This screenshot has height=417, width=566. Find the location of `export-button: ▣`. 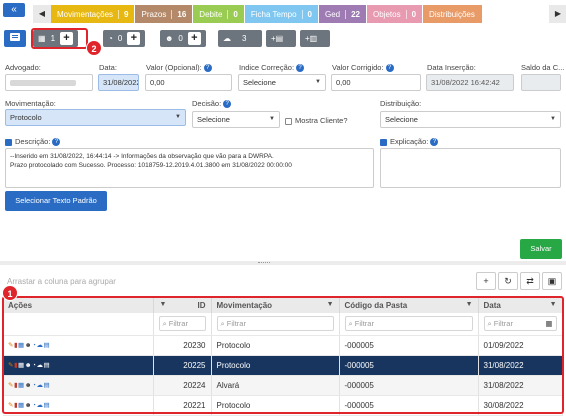

export-button: ▣ is located at coordinates (552, 281).